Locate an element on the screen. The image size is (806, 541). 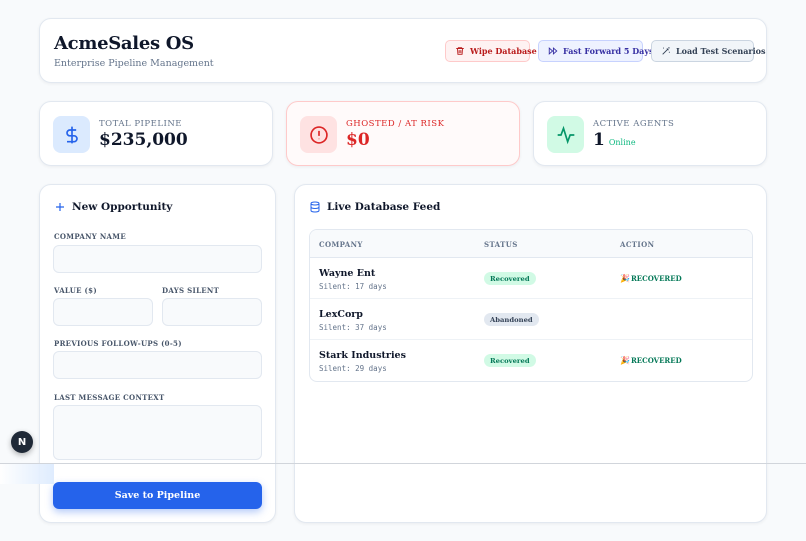
wipe-database-label: Wipe Database is located at coordinates (503, 51).